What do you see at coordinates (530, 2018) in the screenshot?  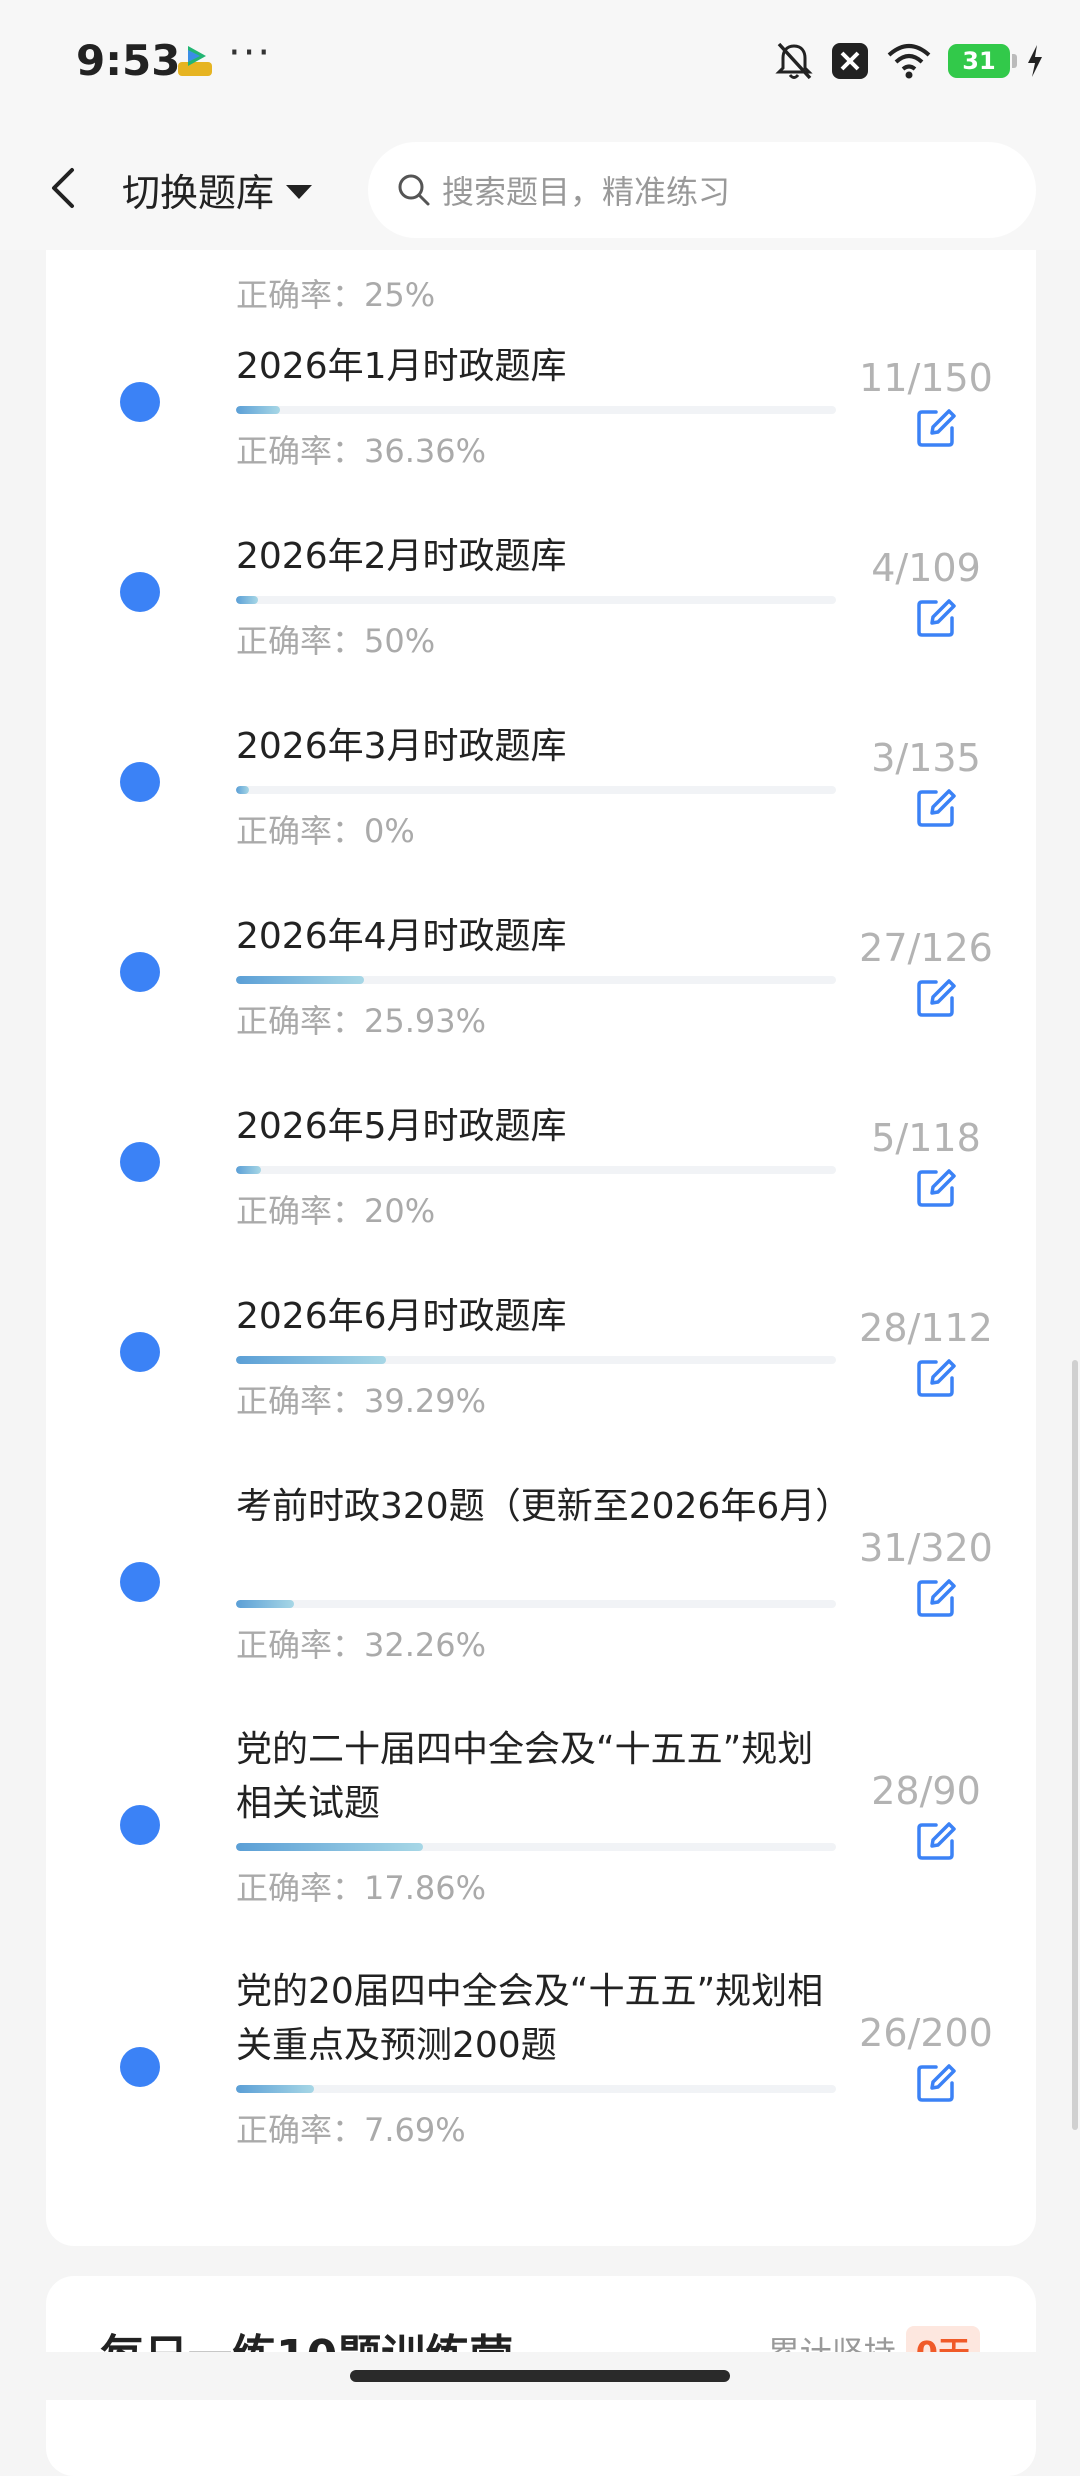 I see `bank-title: 党的20届四中全会及“十五五”规划相关重点及预测200题` at bounding box center [530, 2018].